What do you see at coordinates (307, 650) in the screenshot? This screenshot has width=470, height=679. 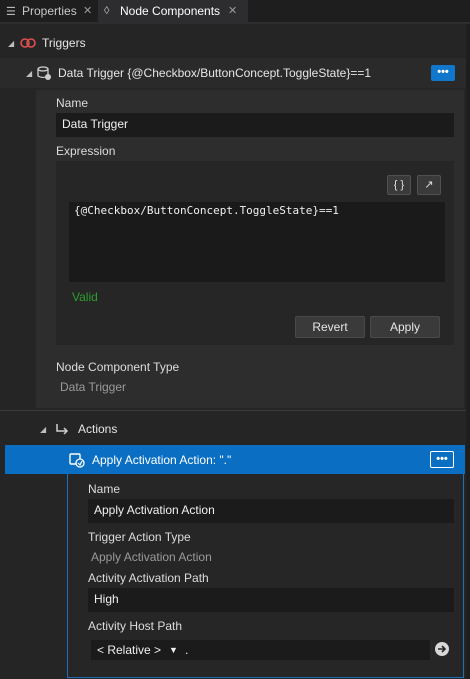 I see `host-path-field: .` at bounding box center [307, 650].